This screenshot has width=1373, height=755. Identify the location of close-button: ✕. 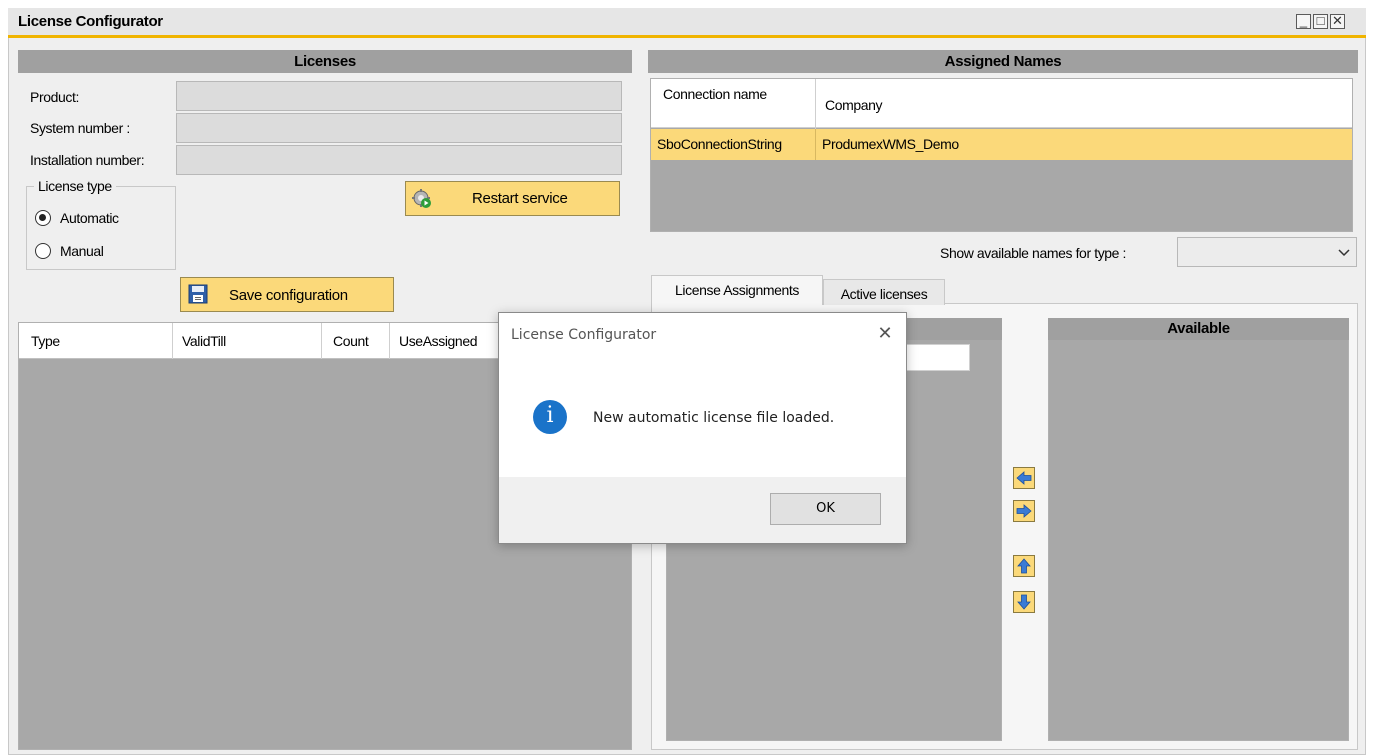
(1337, 21).